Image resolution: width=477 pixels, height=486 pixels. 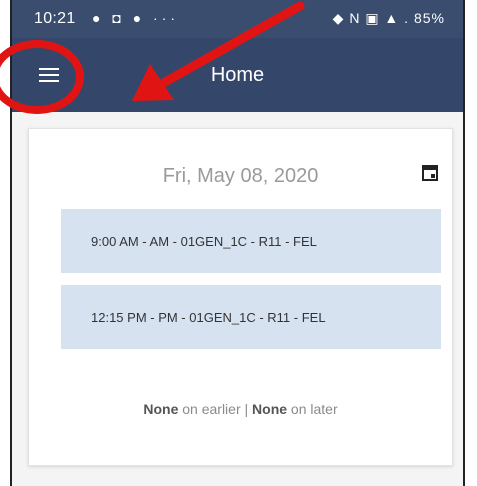 I want to click on system-icons: ◆ N ▣ ▲ . 85%, so click(x=389, y=18).